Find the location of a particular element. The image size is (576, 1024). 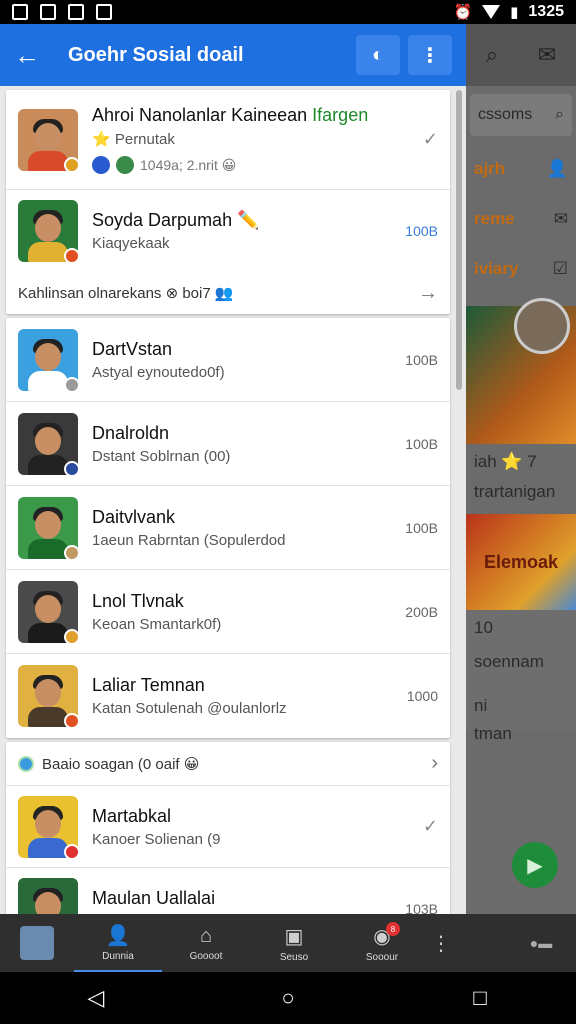

background-search: cssoms ⌕ is located at coordinates (521, 115).